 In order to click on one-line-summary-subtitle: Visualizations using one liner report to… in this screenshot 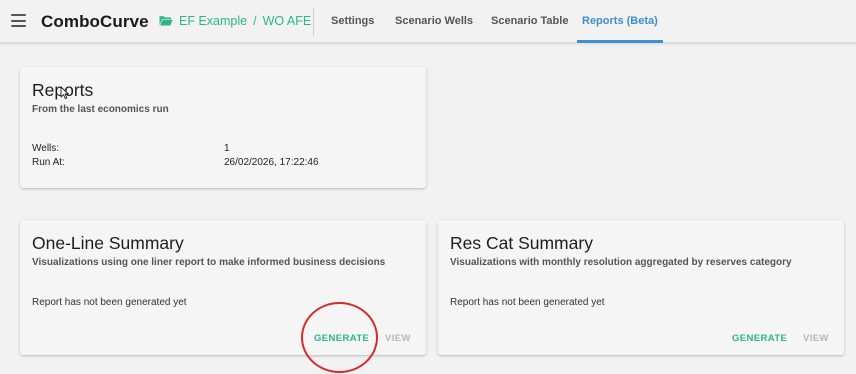, I will do `click(209, 262)`.